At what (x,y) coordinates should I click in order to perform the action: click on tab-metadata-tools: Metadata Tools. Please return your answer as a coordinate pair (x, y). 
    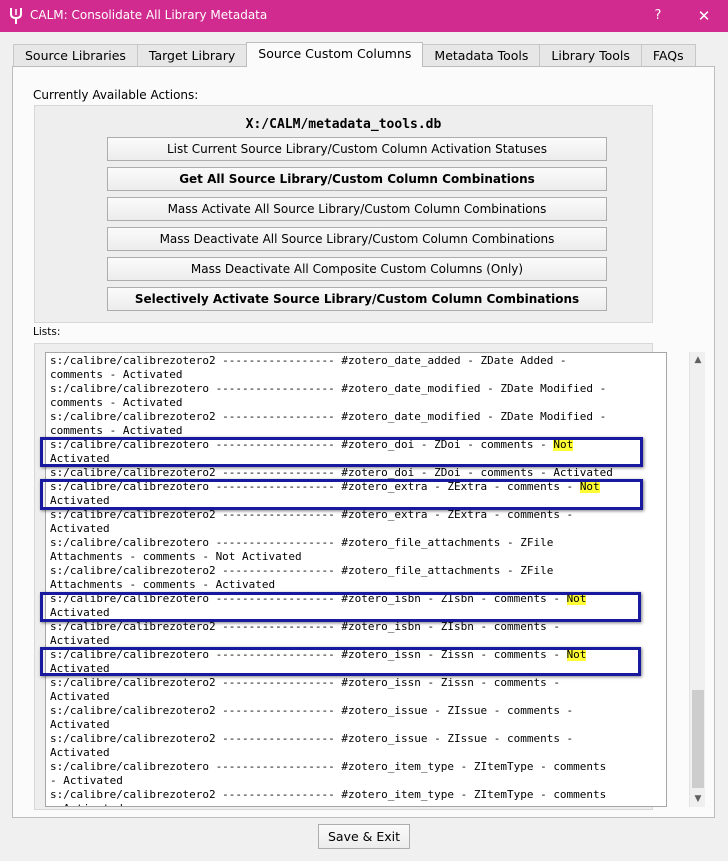
    Looking at the image, I should click on (481, 55).